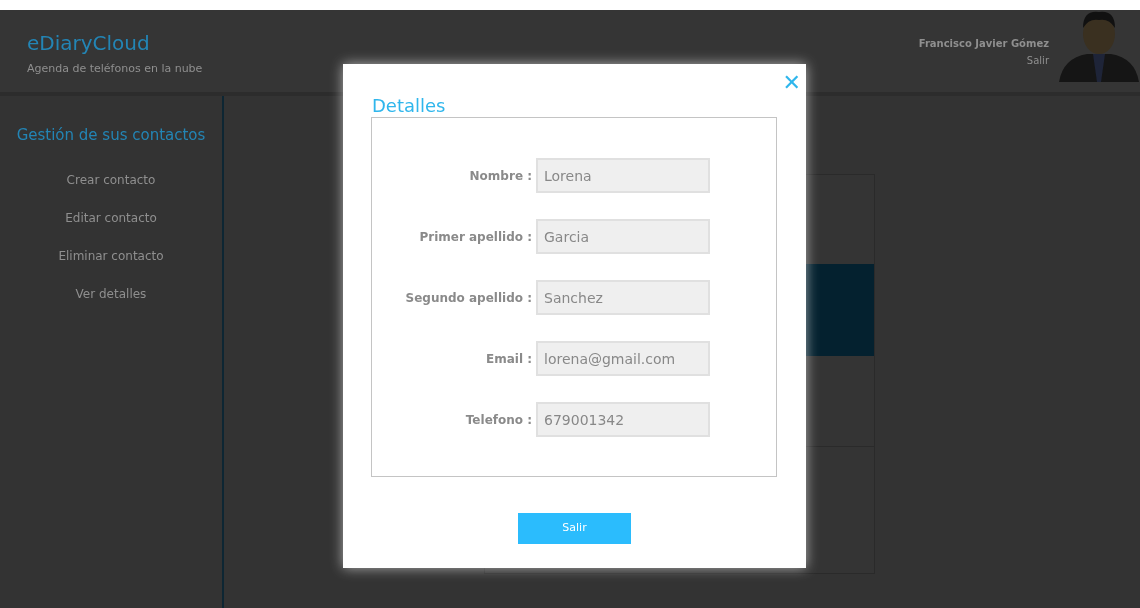 Image resolution: width=1140 pixels, height=608 pixels. What do you see at coordinates (623, 297) in the screenshot?
I see `text-field: Sanchez` at bounding box center [623, 297].